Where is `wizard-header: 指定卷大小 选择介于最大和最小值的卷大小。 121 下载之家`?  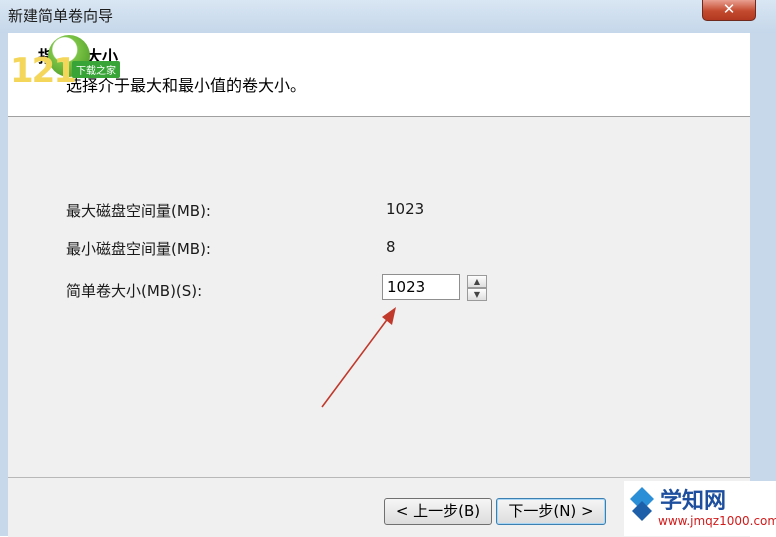 wizard-header: 指定卷大小 选择介于最大和最小值的卷大小。 121 下载之家 is located at coordinates (379, 75).